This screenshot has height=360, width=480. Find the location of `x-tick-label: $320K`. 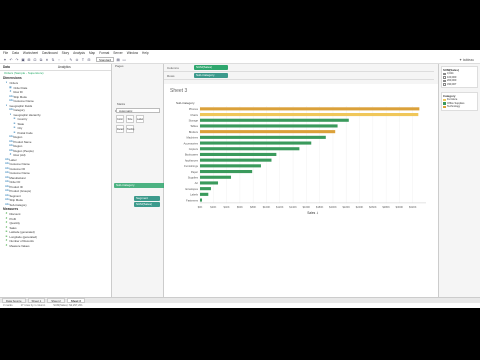

x-tick-label: $320K is located at coordinates (413, 207).